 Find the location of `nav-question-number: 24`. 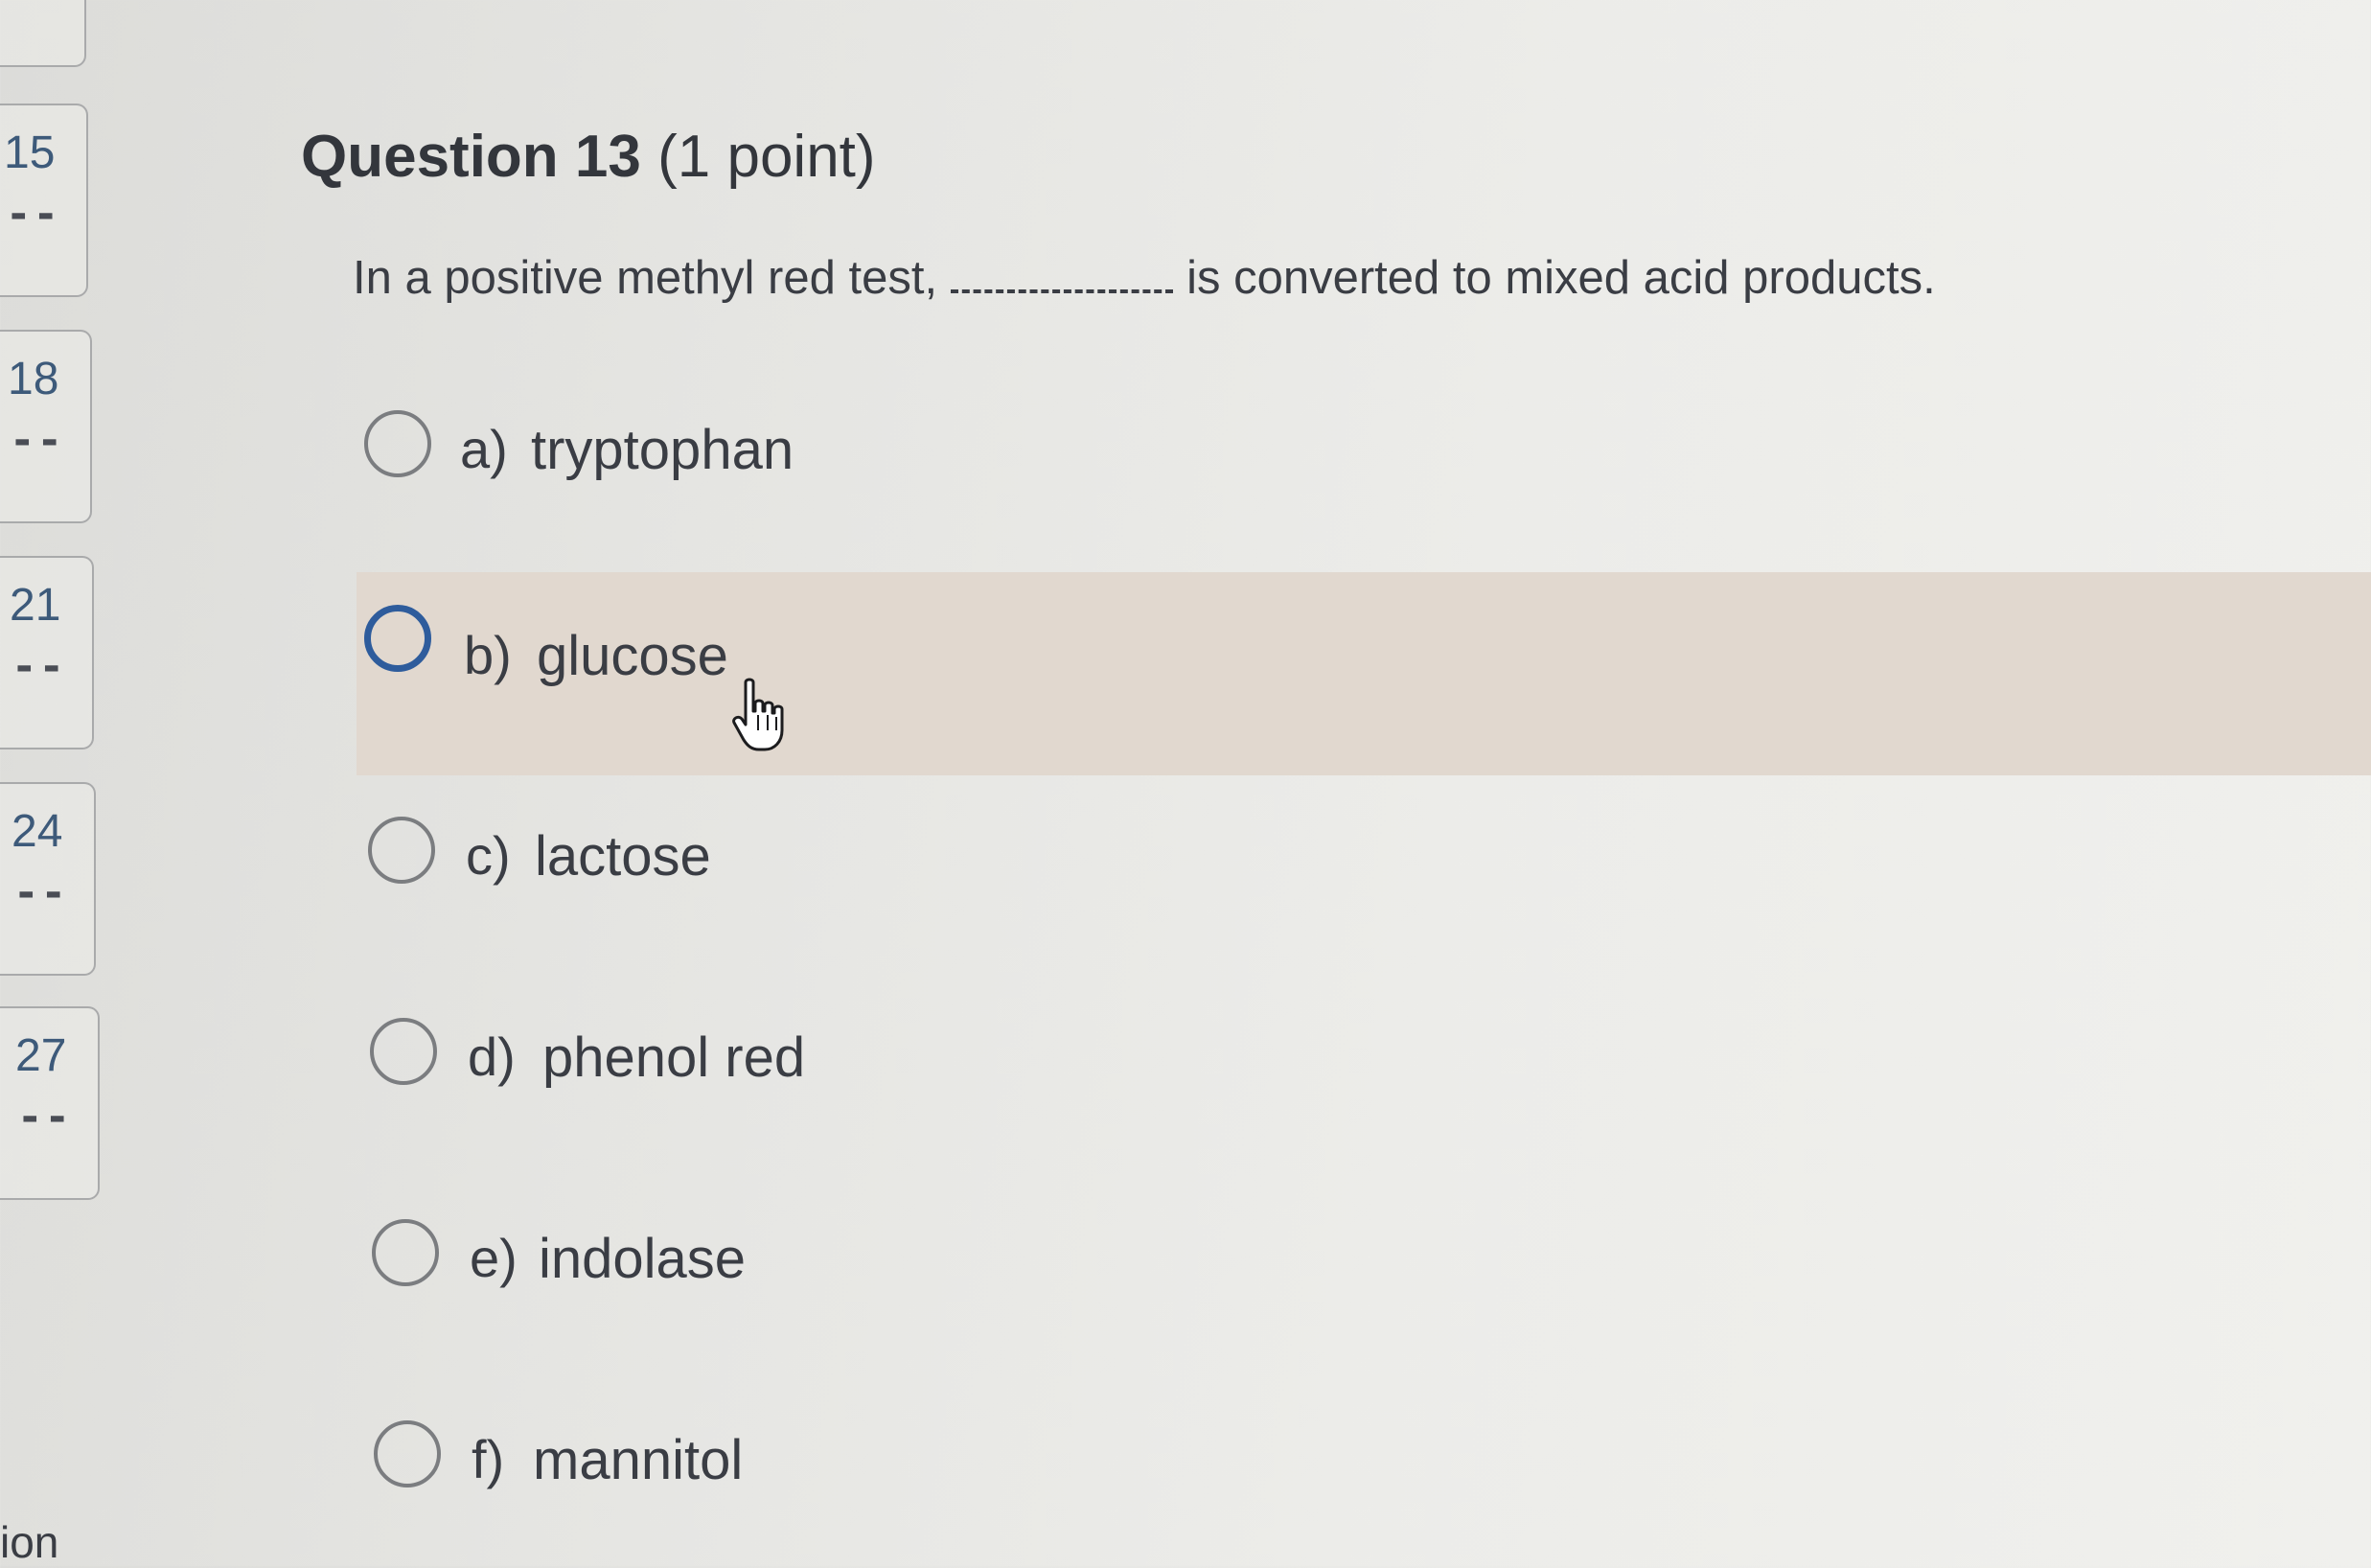

nav-question-number: 24 is located at coordinates (37, 831).